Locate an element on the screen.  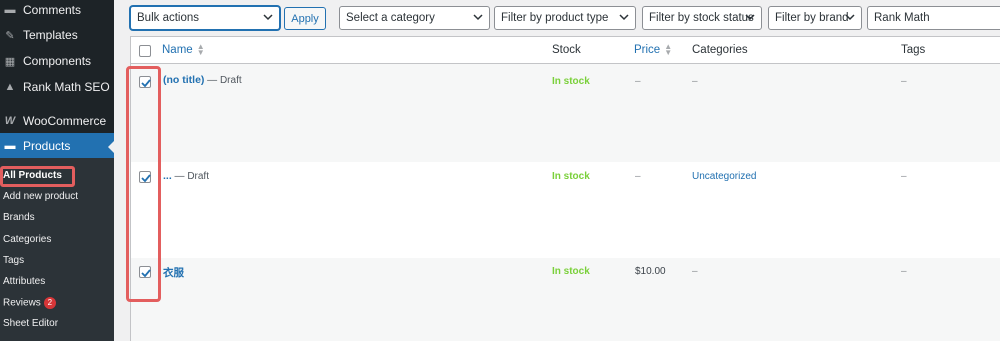
column-header-stock: Stock is located at coordinates (566, 50).